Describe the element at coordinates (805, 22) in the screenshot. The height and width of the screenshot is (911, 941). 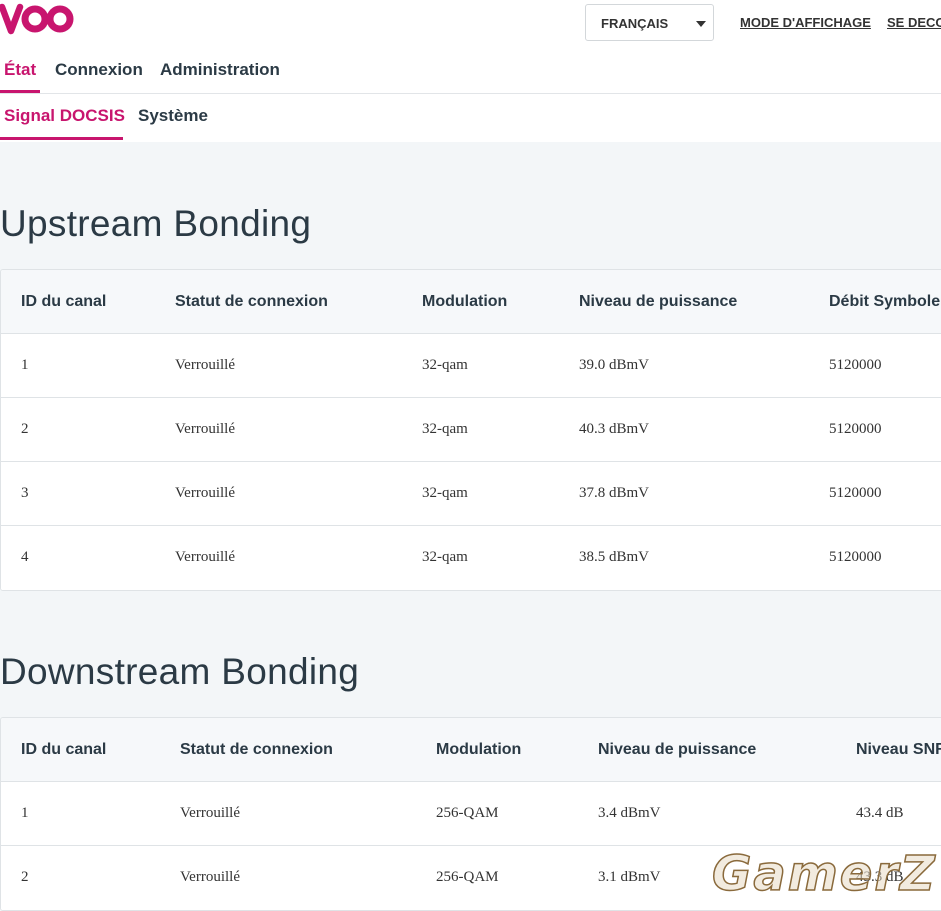
I see `display-mode-link: MODE D'AFFICHAGE` at that location.